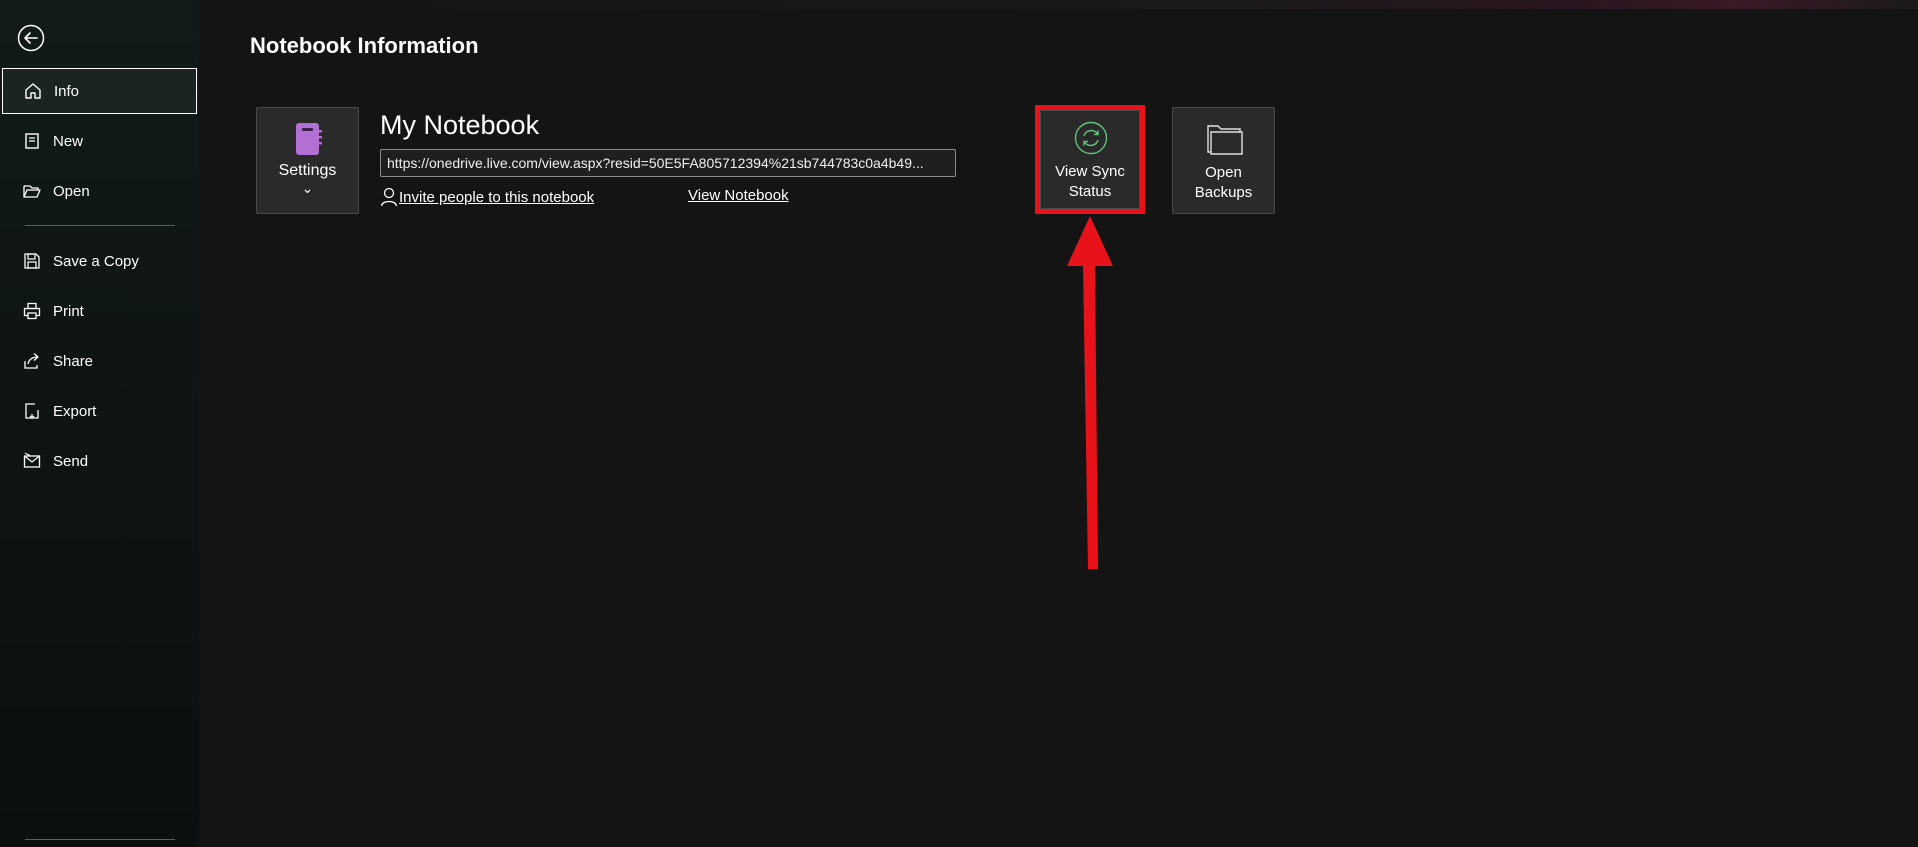  Describe the element at coordinates (32, 361) in the screenshot. I see `share-icon` at that location.